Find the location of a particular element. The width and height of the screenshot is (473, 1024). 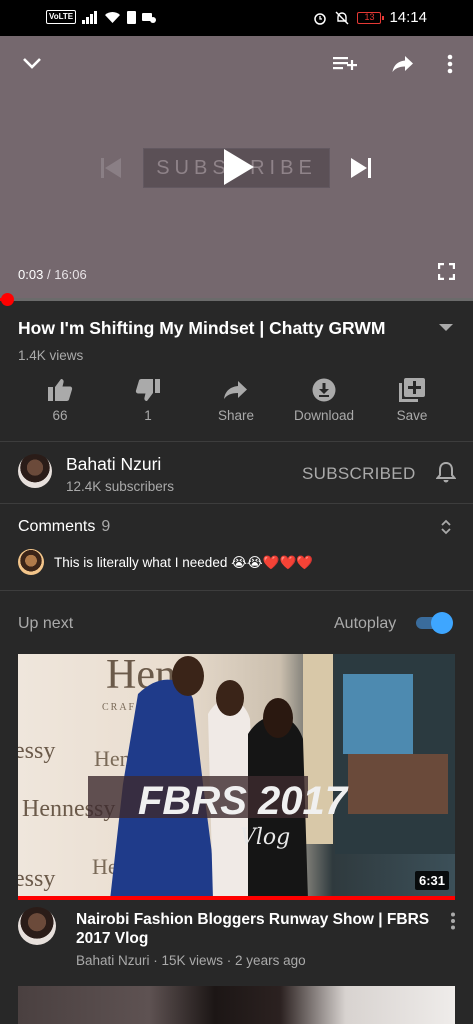

thumbs-up-icon is located at coordinates (60, 390).